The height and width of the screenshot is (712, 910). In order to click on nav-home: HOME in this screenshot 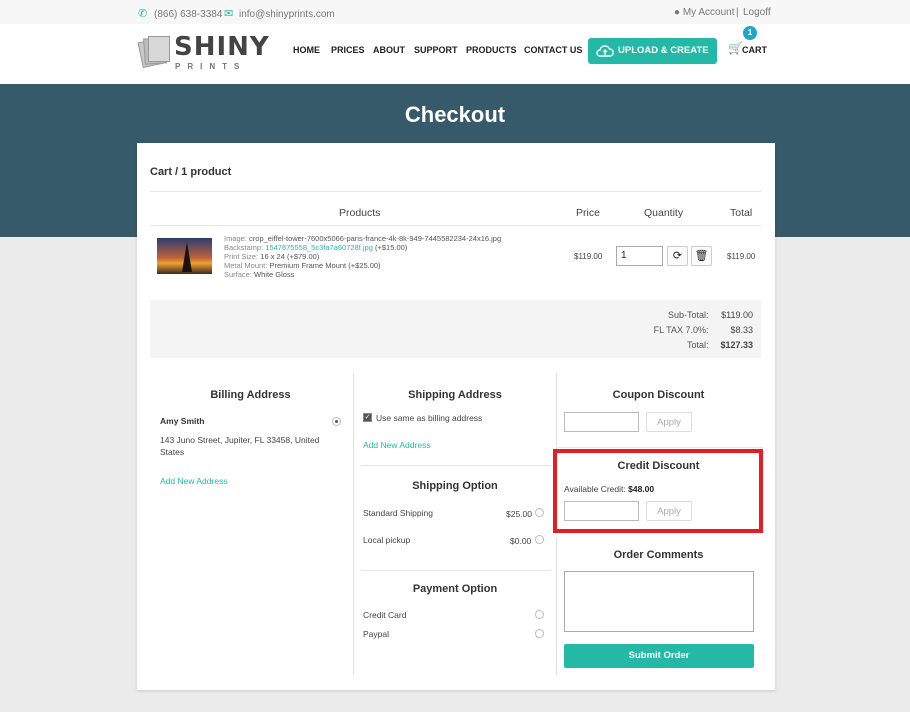, I will do `click(306, 50)`.